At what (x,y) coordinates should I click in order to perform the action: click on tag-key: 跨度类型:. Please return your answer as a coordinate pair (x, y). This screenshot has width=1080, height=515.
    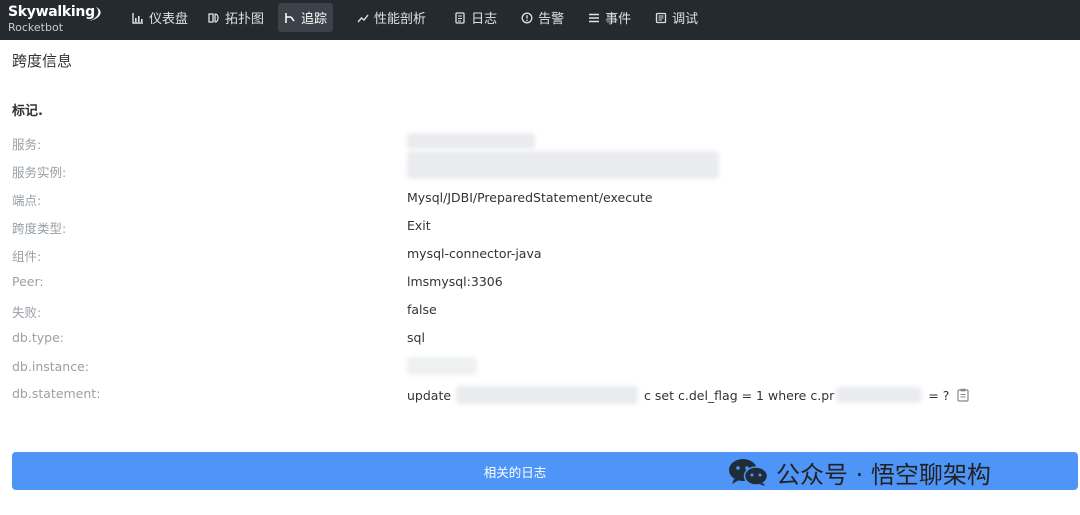
    Looking at the image, I should click on (39, 228).